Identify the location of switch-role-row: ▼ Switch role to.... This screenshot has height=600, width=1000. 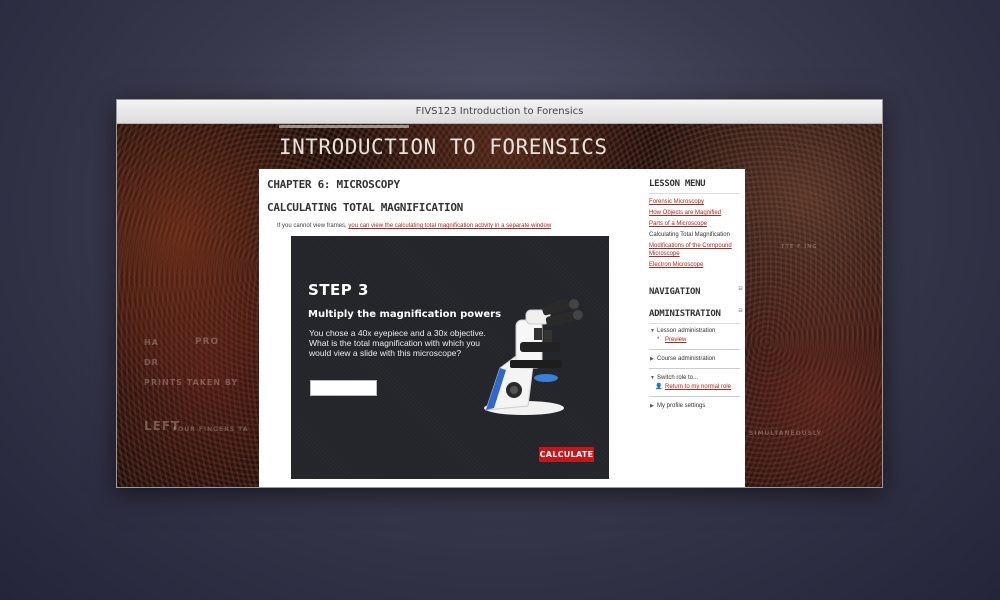
(694, 378).